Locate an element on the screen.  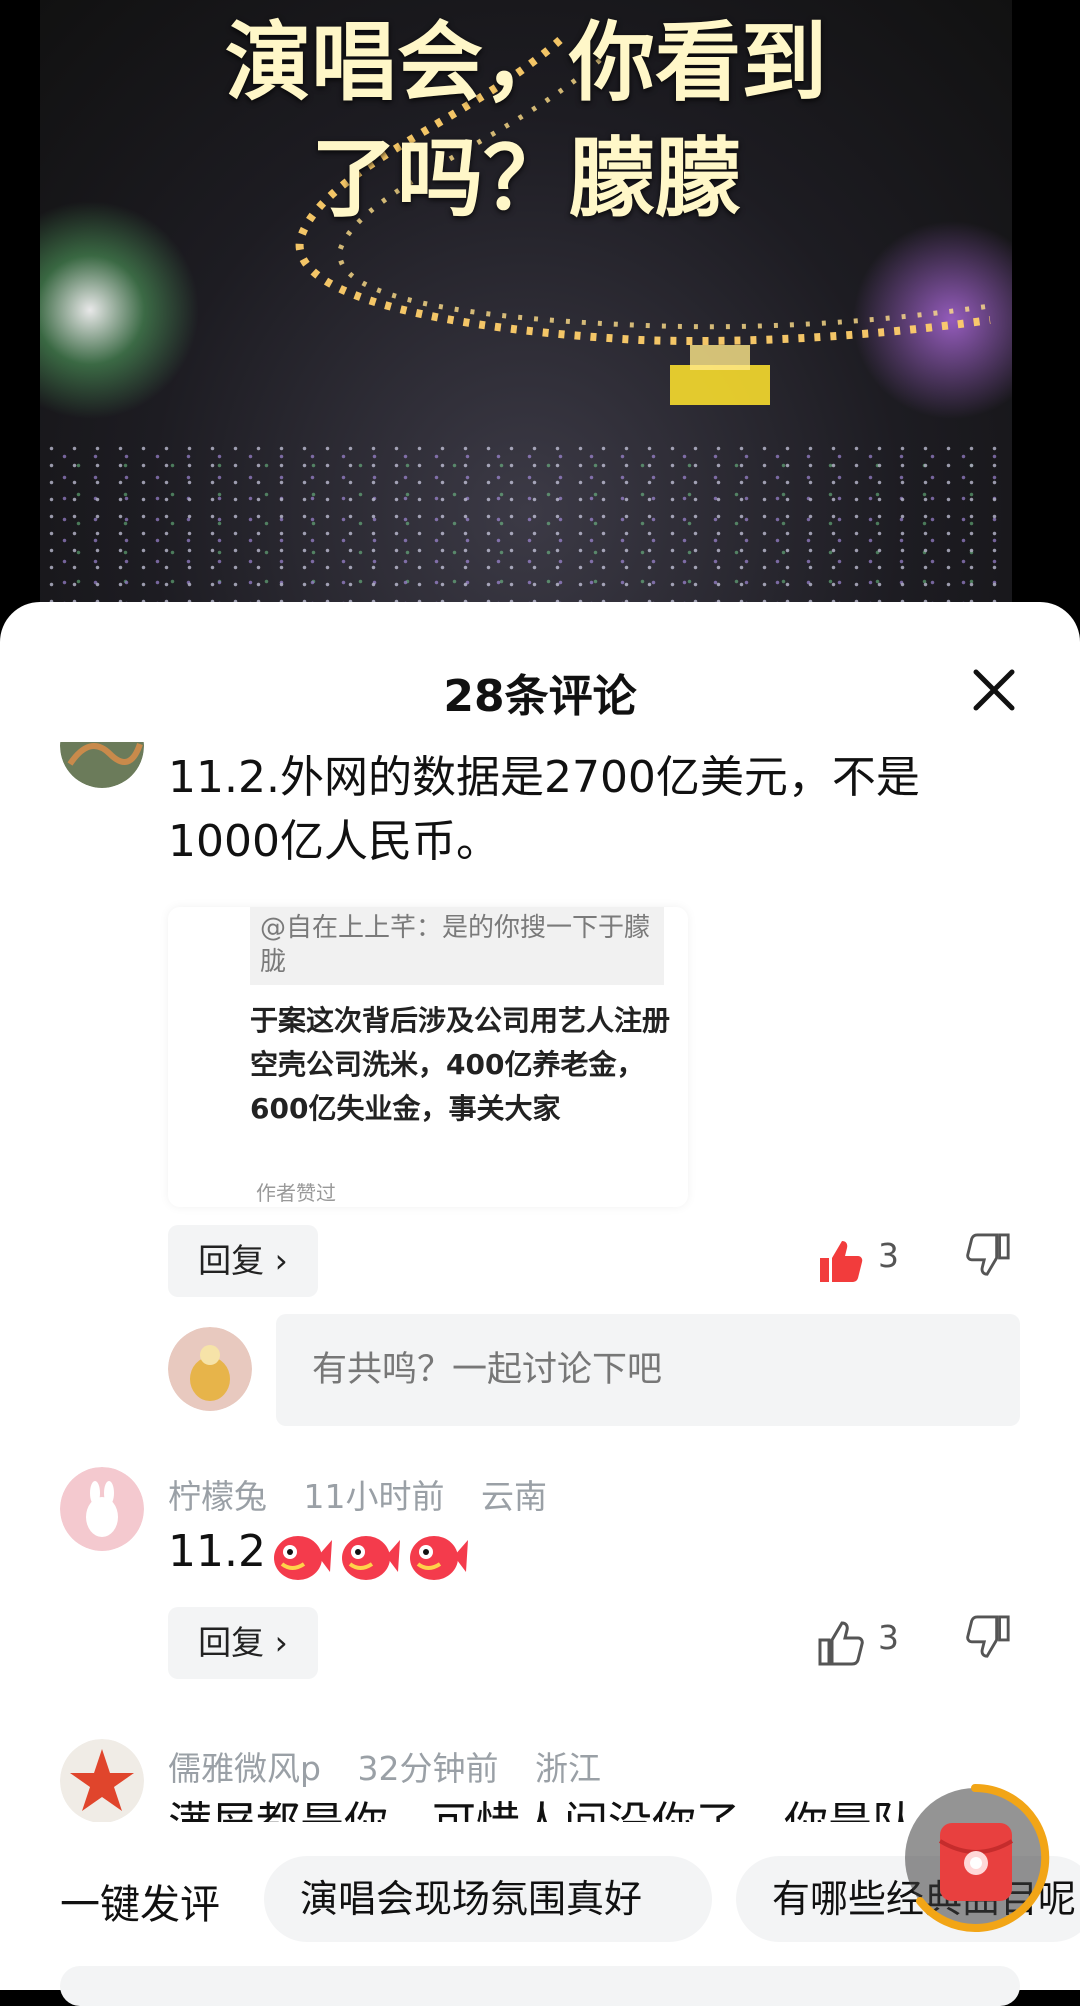
red-packet-button is located at coordinates (975, 1858).